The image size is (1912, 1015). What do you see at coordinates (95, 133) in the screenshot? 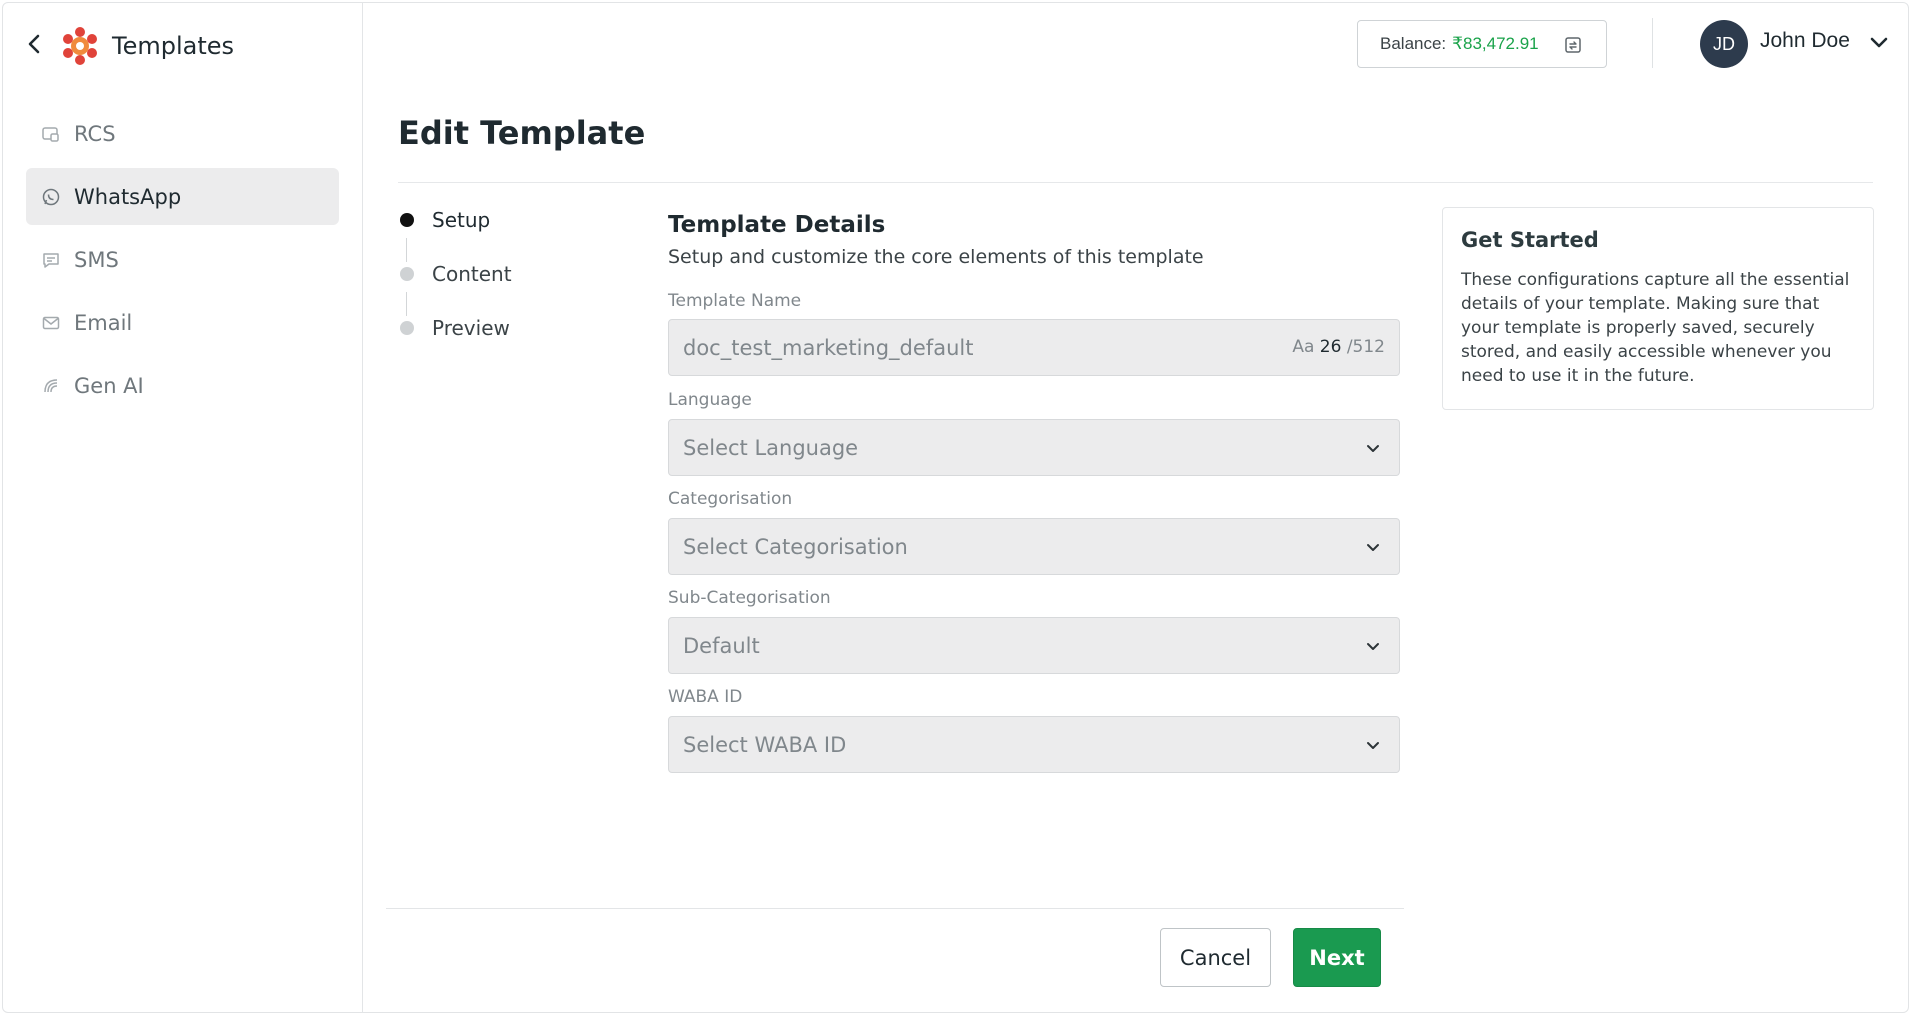
I see `sidebar-item-label: RCS` at bounding box center [95, 133].